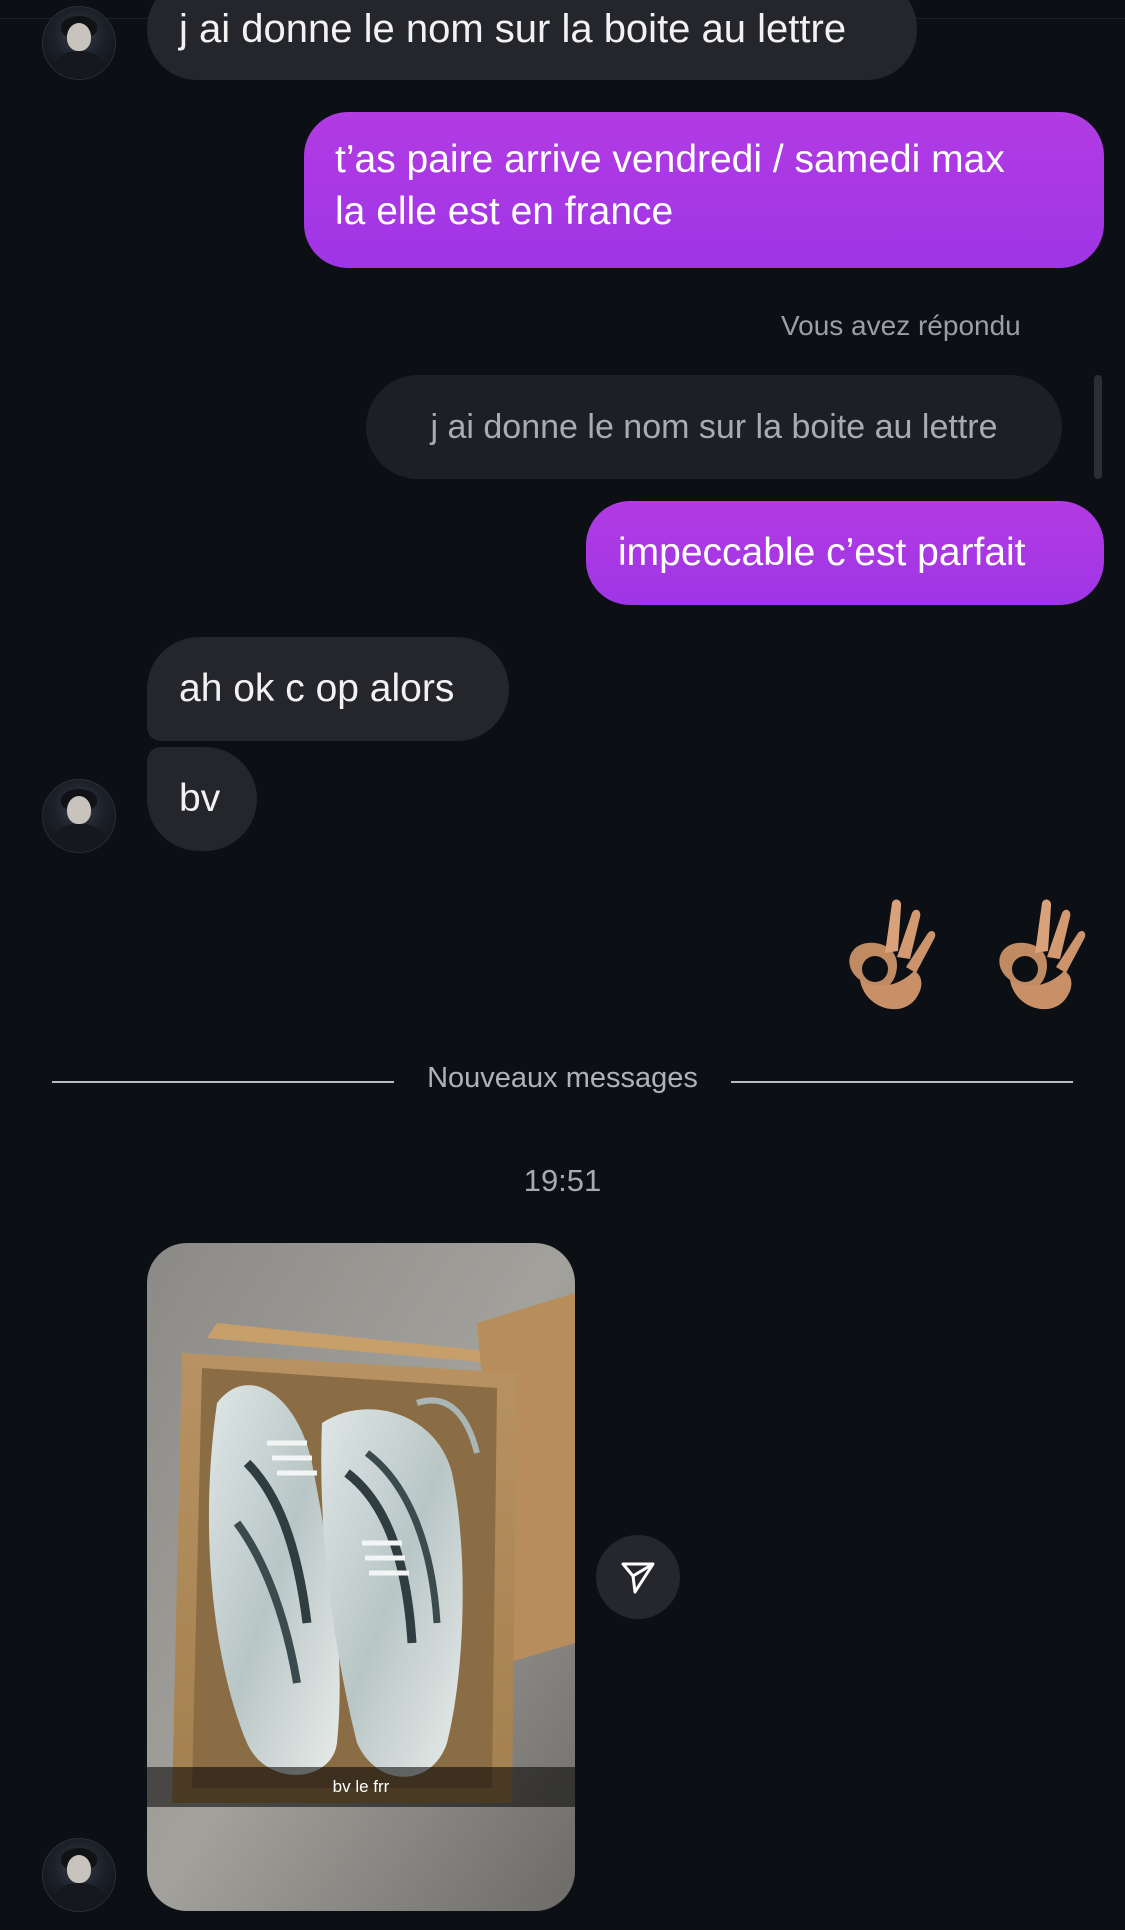  What do you see at coordinates (562, 1180) in the screenshot?
I see `timestamp: 19:51` at bounding box center [562, 1180].